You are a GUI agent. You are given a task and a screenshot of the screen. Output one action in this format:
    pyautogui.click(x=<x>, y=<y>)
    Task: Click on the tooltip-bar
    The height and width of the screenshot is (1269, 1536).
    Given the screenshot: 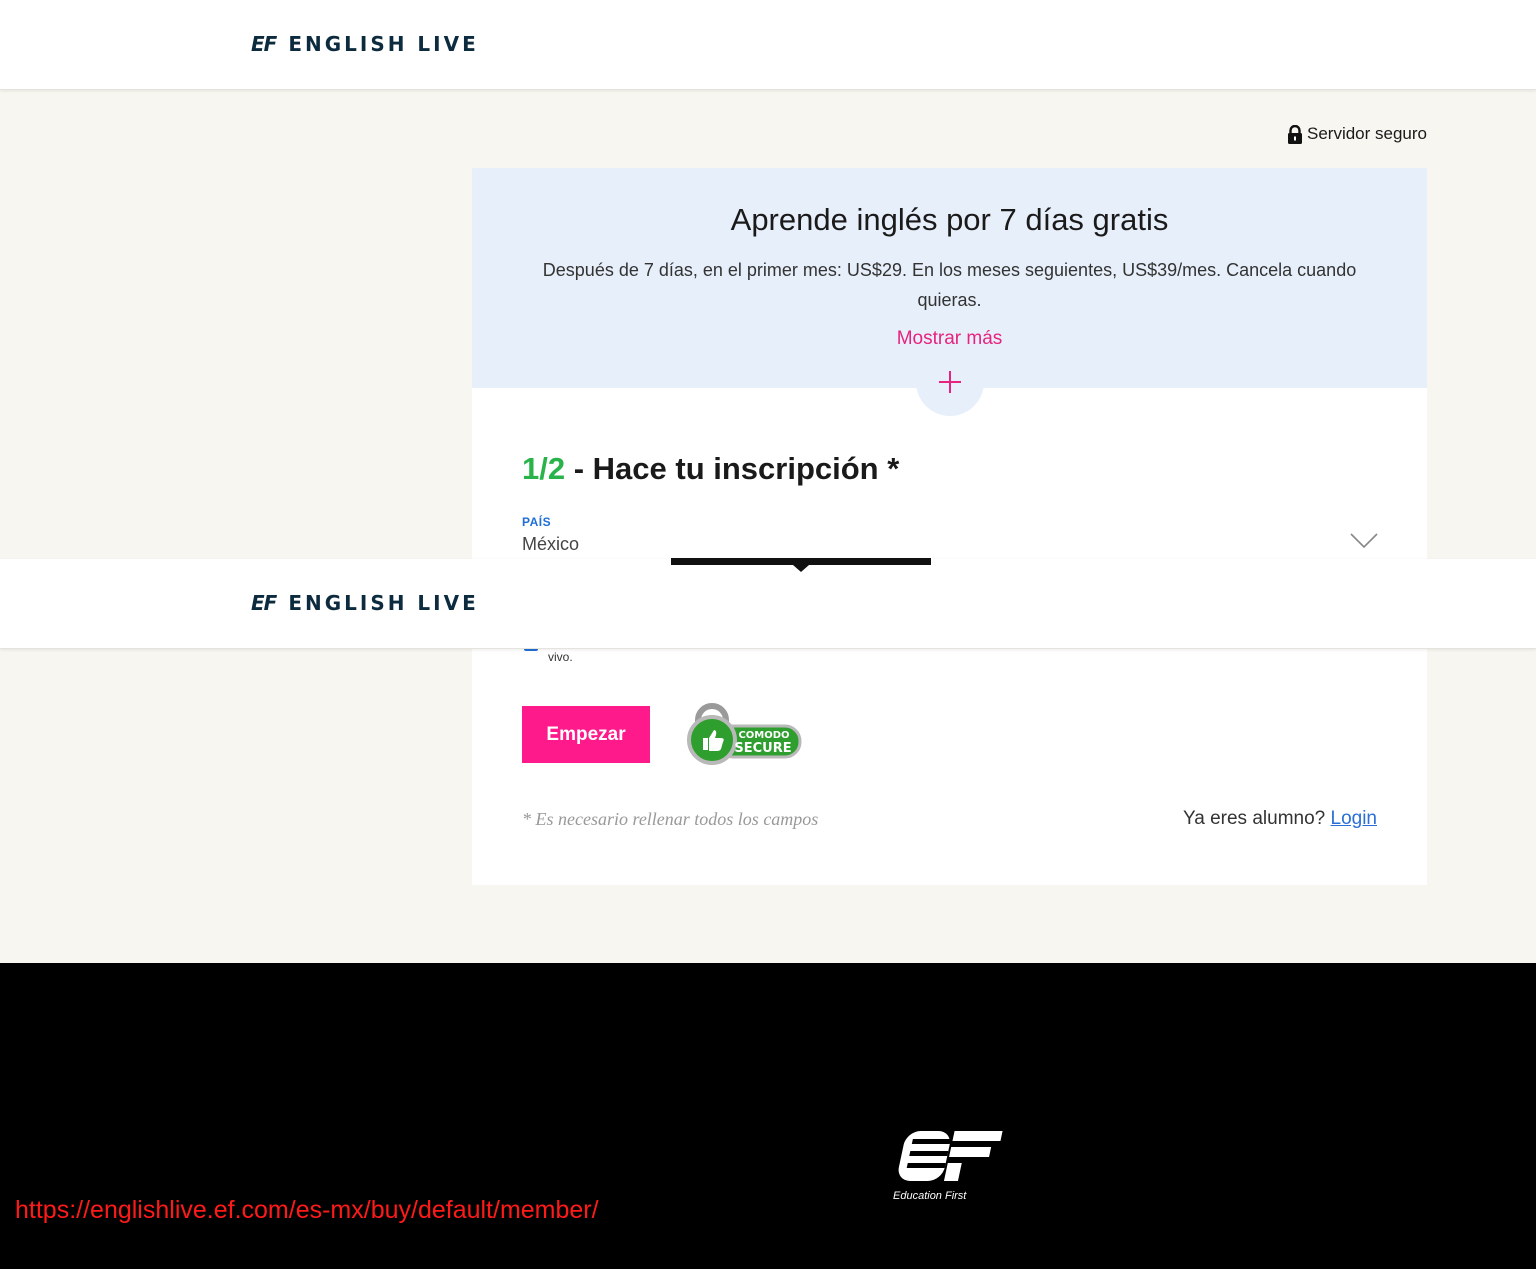 What is the action you would take?
    pyautogui.click(x=801, y=561)
    